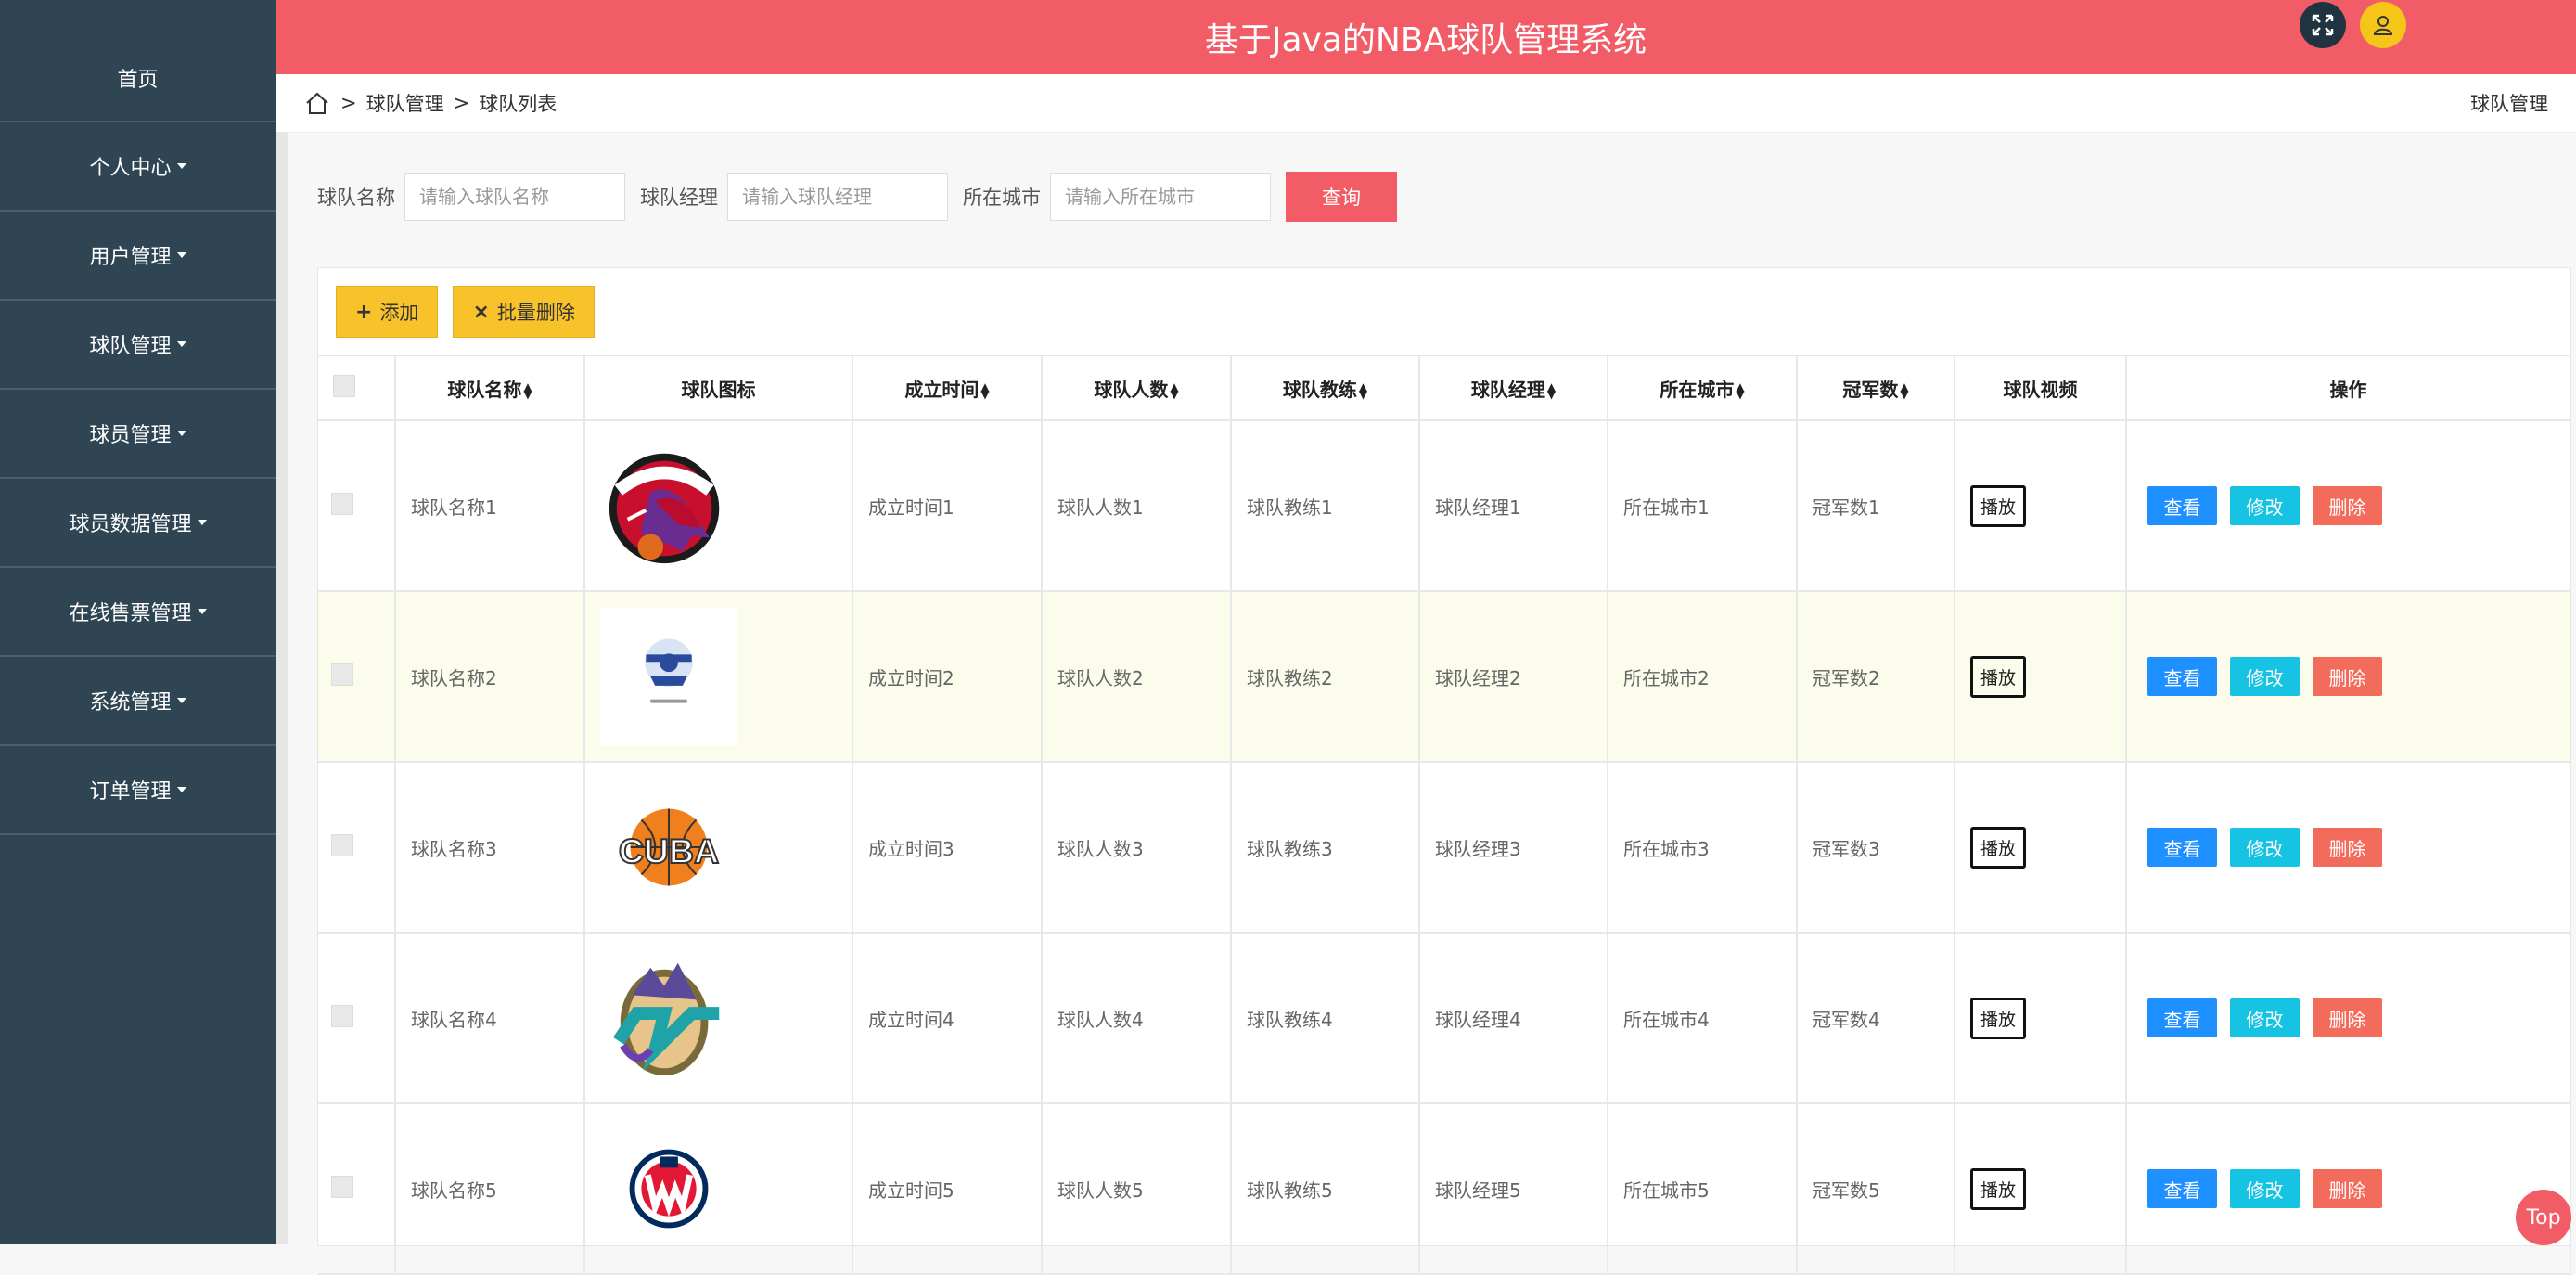 The image size is (2576, 1275). I want to click on header-label: 所在城市, so click(1697, 389).